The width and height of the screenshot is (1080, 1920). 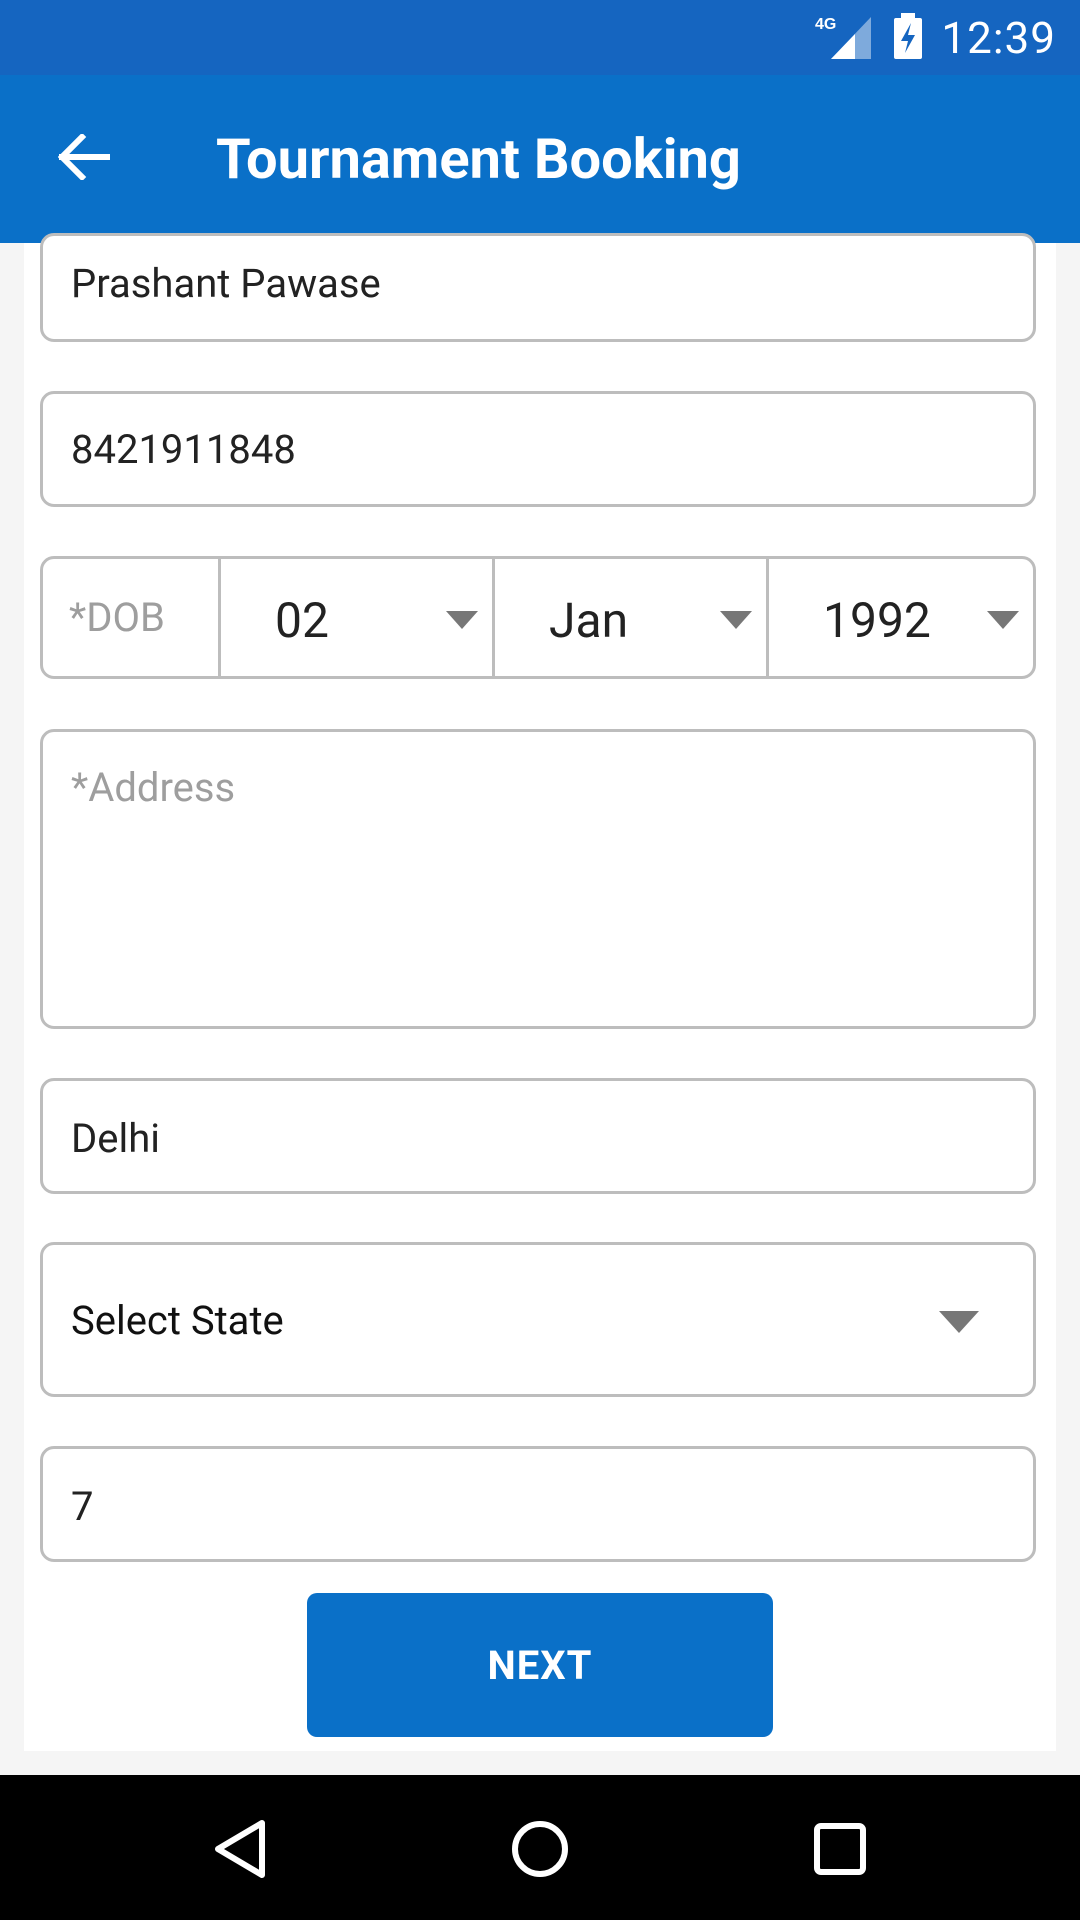 What do you see at coordinates (538, 1319) in the screenshot?
I see `state-select: Select State` at bounding box center [538, 1319].